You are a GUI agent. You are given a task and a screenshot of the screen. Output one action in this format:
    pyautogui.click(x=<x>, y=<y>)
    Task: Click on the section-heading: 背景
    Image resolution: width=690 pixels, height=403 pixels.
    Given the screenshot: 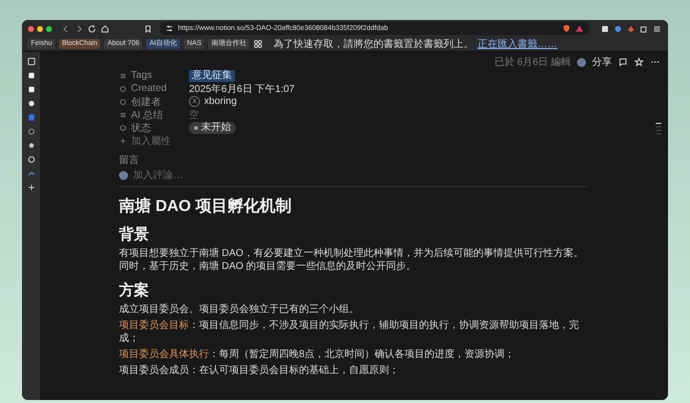 What is the action you would take?
    pyautogui.click(x=134, y=234)
    